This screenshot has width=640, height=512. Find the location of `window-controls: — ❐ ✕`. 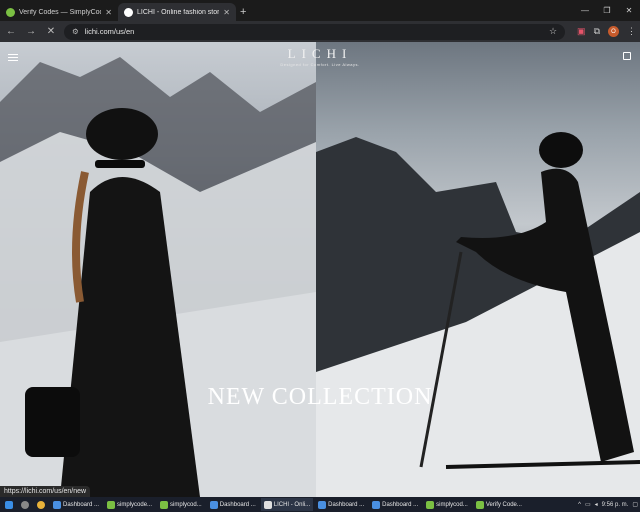

window-controls: — ❐ ✕ is located at coordinates (607, 10).